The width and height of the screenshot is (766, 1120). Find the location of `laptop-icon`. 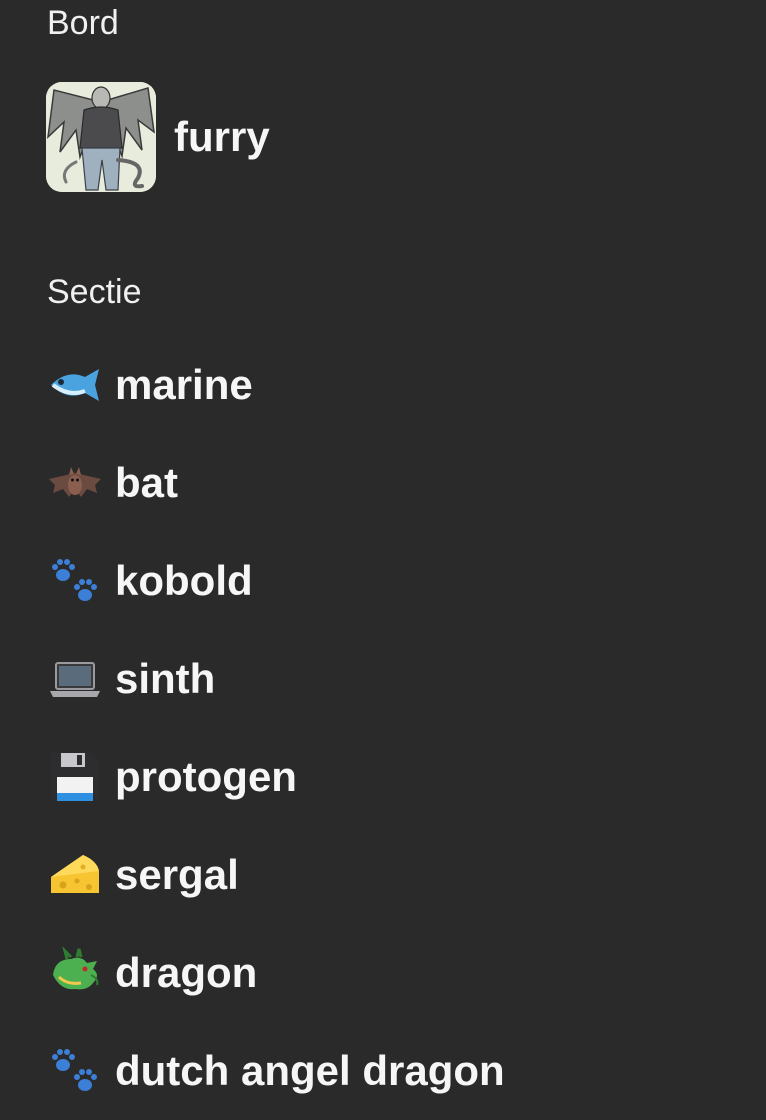

laptop-icon is located at coordinates (75, 679).